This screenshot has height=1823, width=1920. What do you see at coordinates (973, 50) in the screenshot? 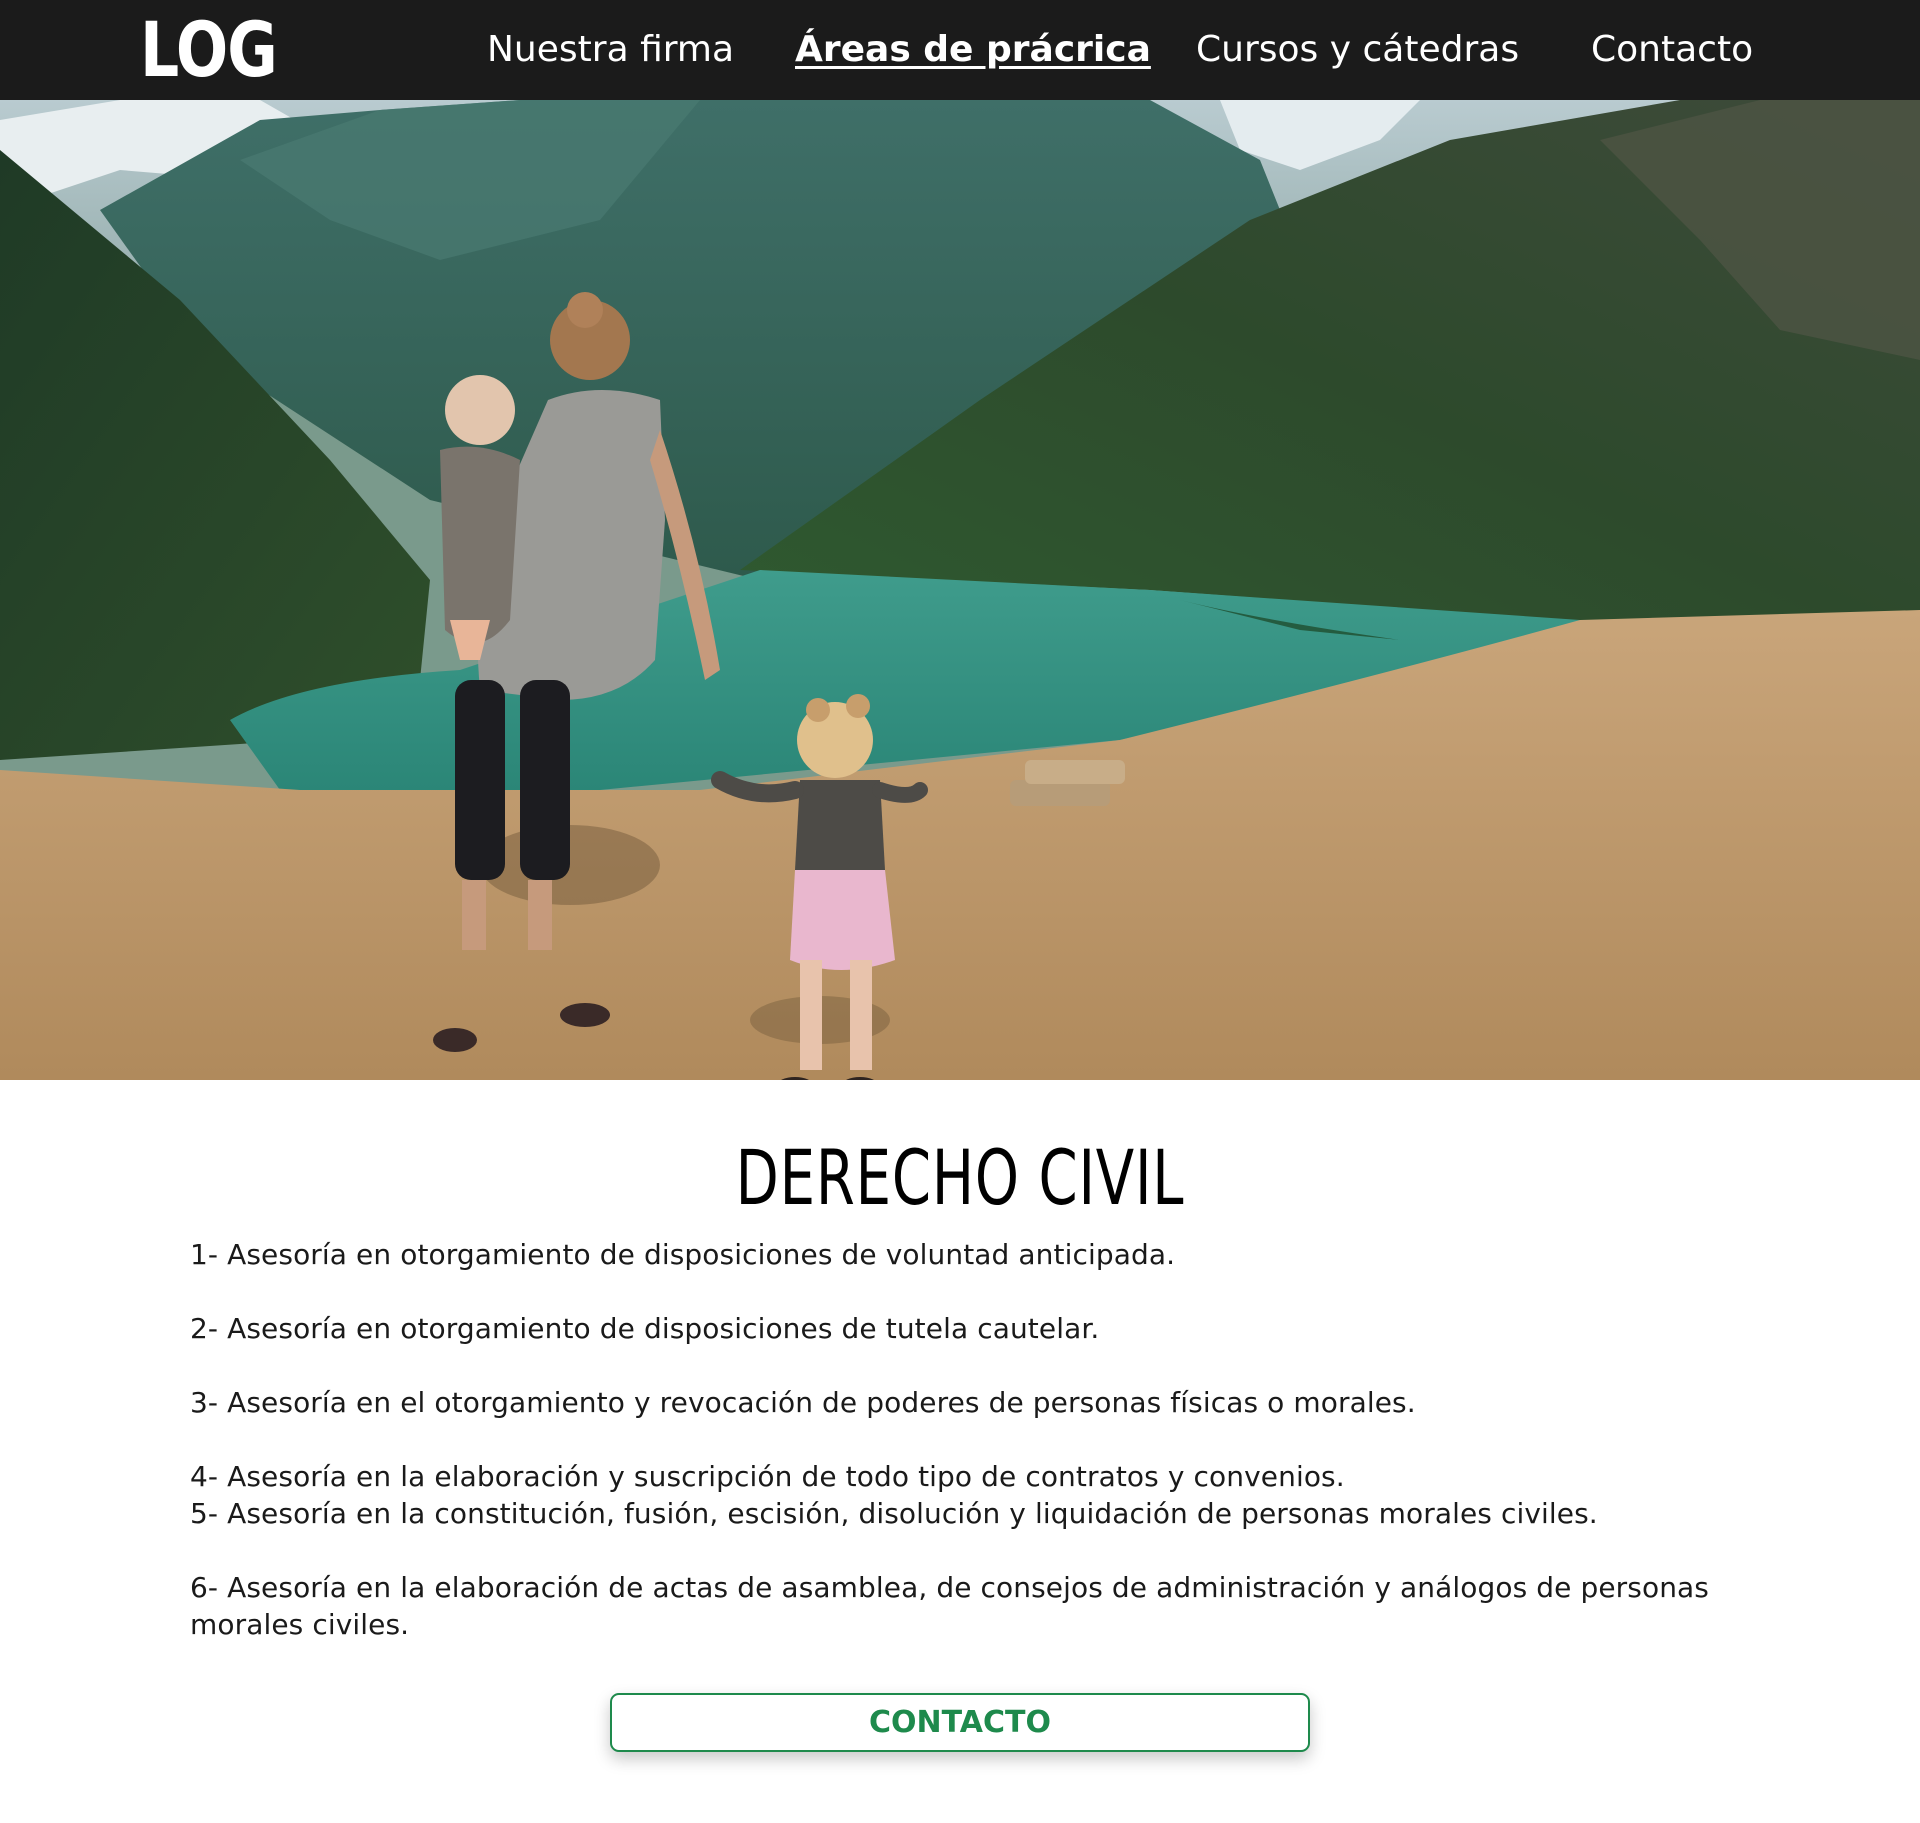
I see `nav-link-areas-de-practica: Áreas de prácrica` at bounding box center [973, 50].